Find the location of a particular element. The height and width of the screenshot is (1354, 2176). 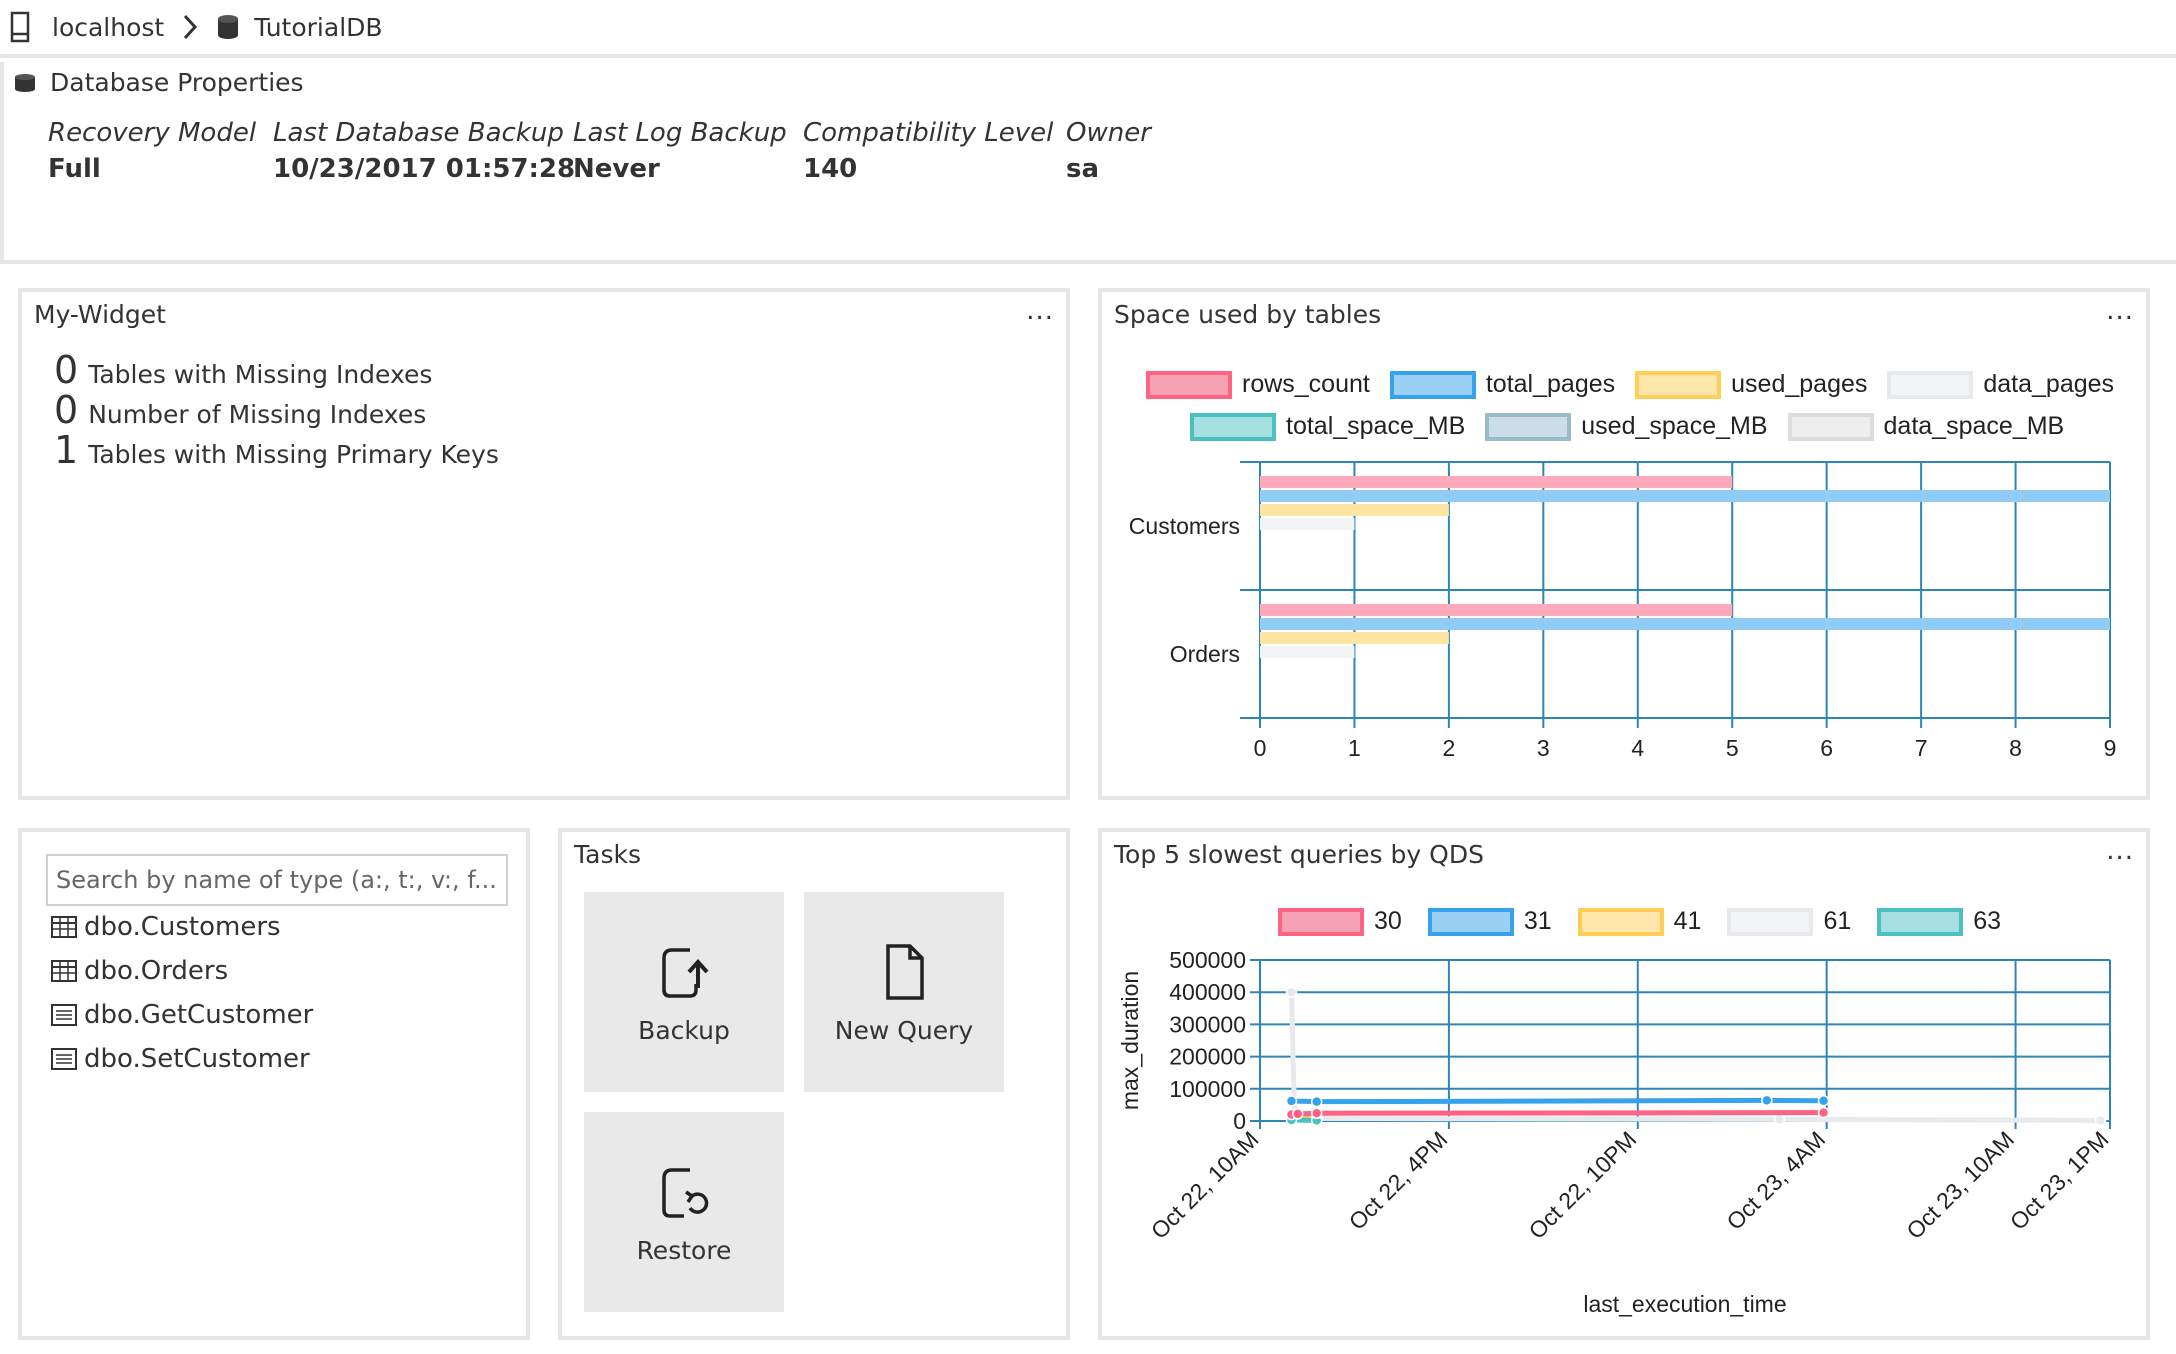

my-widget-title: My-Widget is located at coordinates (100, 314).